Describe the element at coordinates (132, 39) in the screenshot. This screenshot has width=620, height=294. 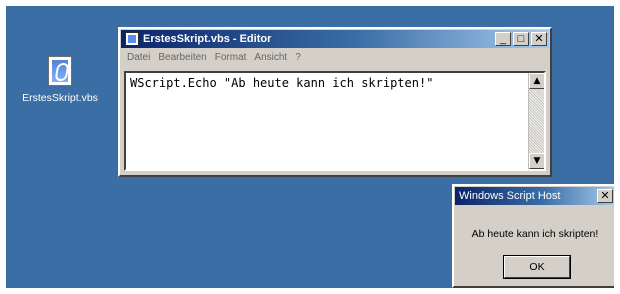
I see `notepad-icon` at that location.